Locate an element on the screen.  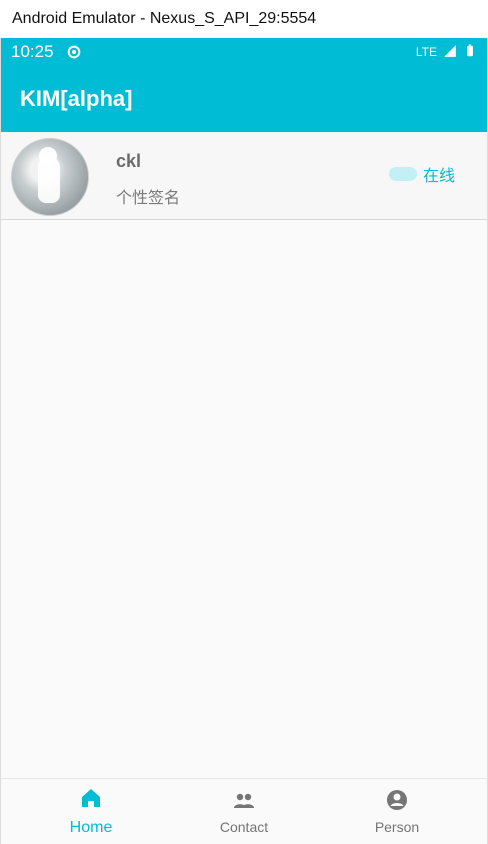
status-right: LTE is located at coordinates (446, 52).